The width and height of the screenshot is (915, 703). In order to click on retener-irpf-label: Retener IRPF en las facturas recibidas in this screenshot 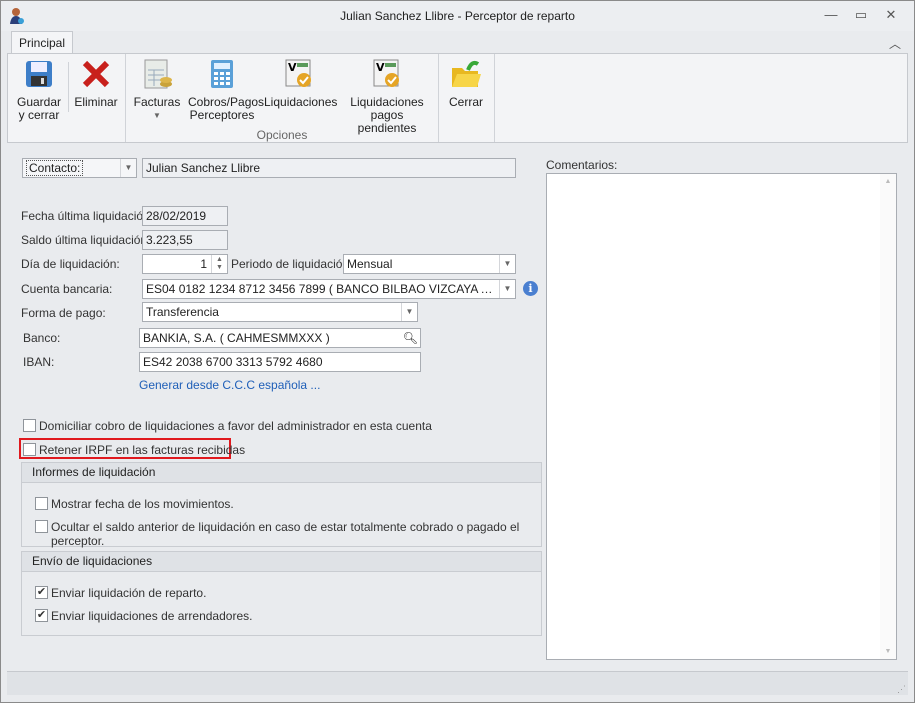, I will do `click(142, 450)`.